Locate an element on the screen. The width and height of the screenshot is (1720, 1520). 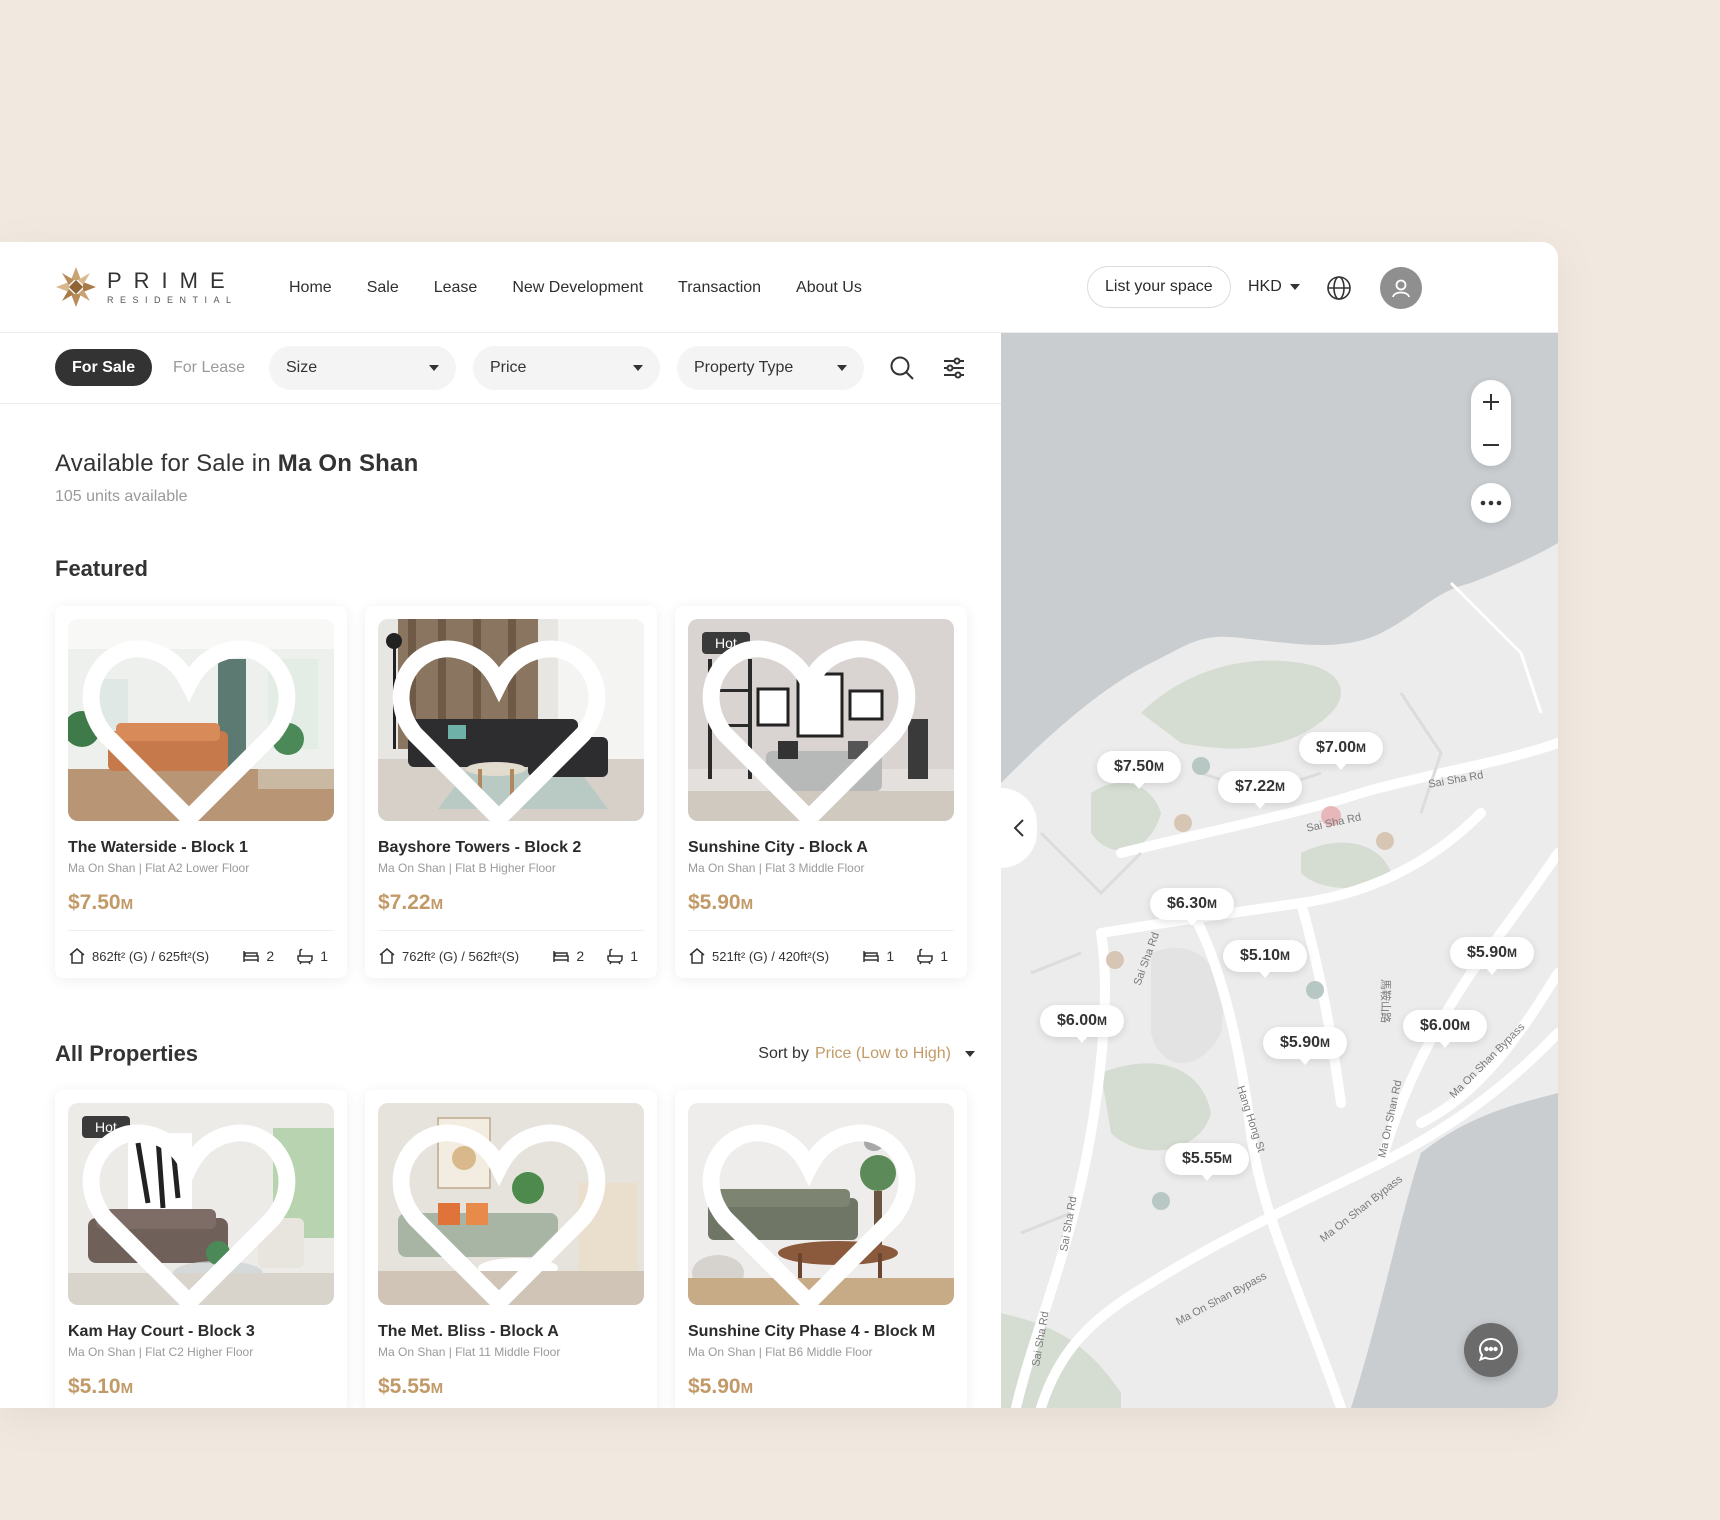
property-size: 762ft² (G) / 562ft²(S) is located at coordinates (465, 956).